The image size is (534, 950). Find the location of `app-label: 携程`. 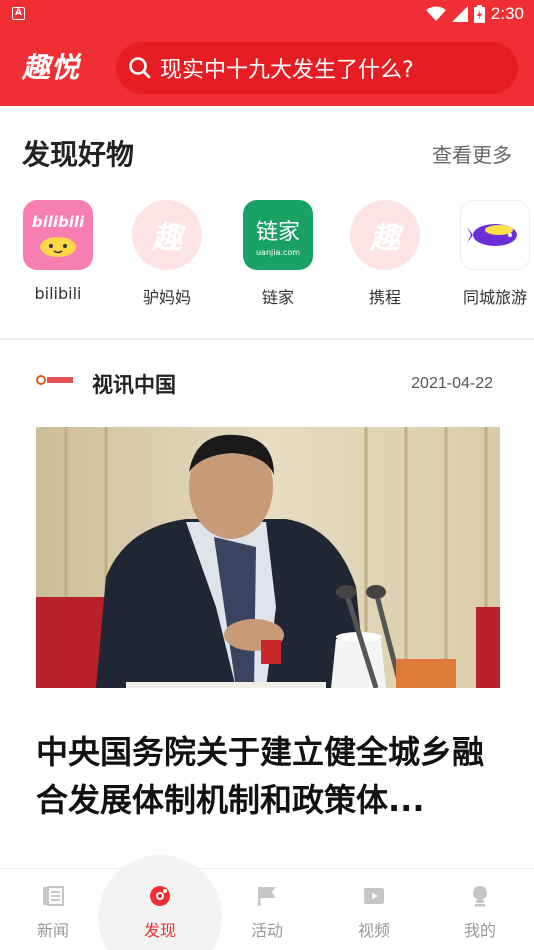

app-label: 携程 is located at coordinates (384, 297).